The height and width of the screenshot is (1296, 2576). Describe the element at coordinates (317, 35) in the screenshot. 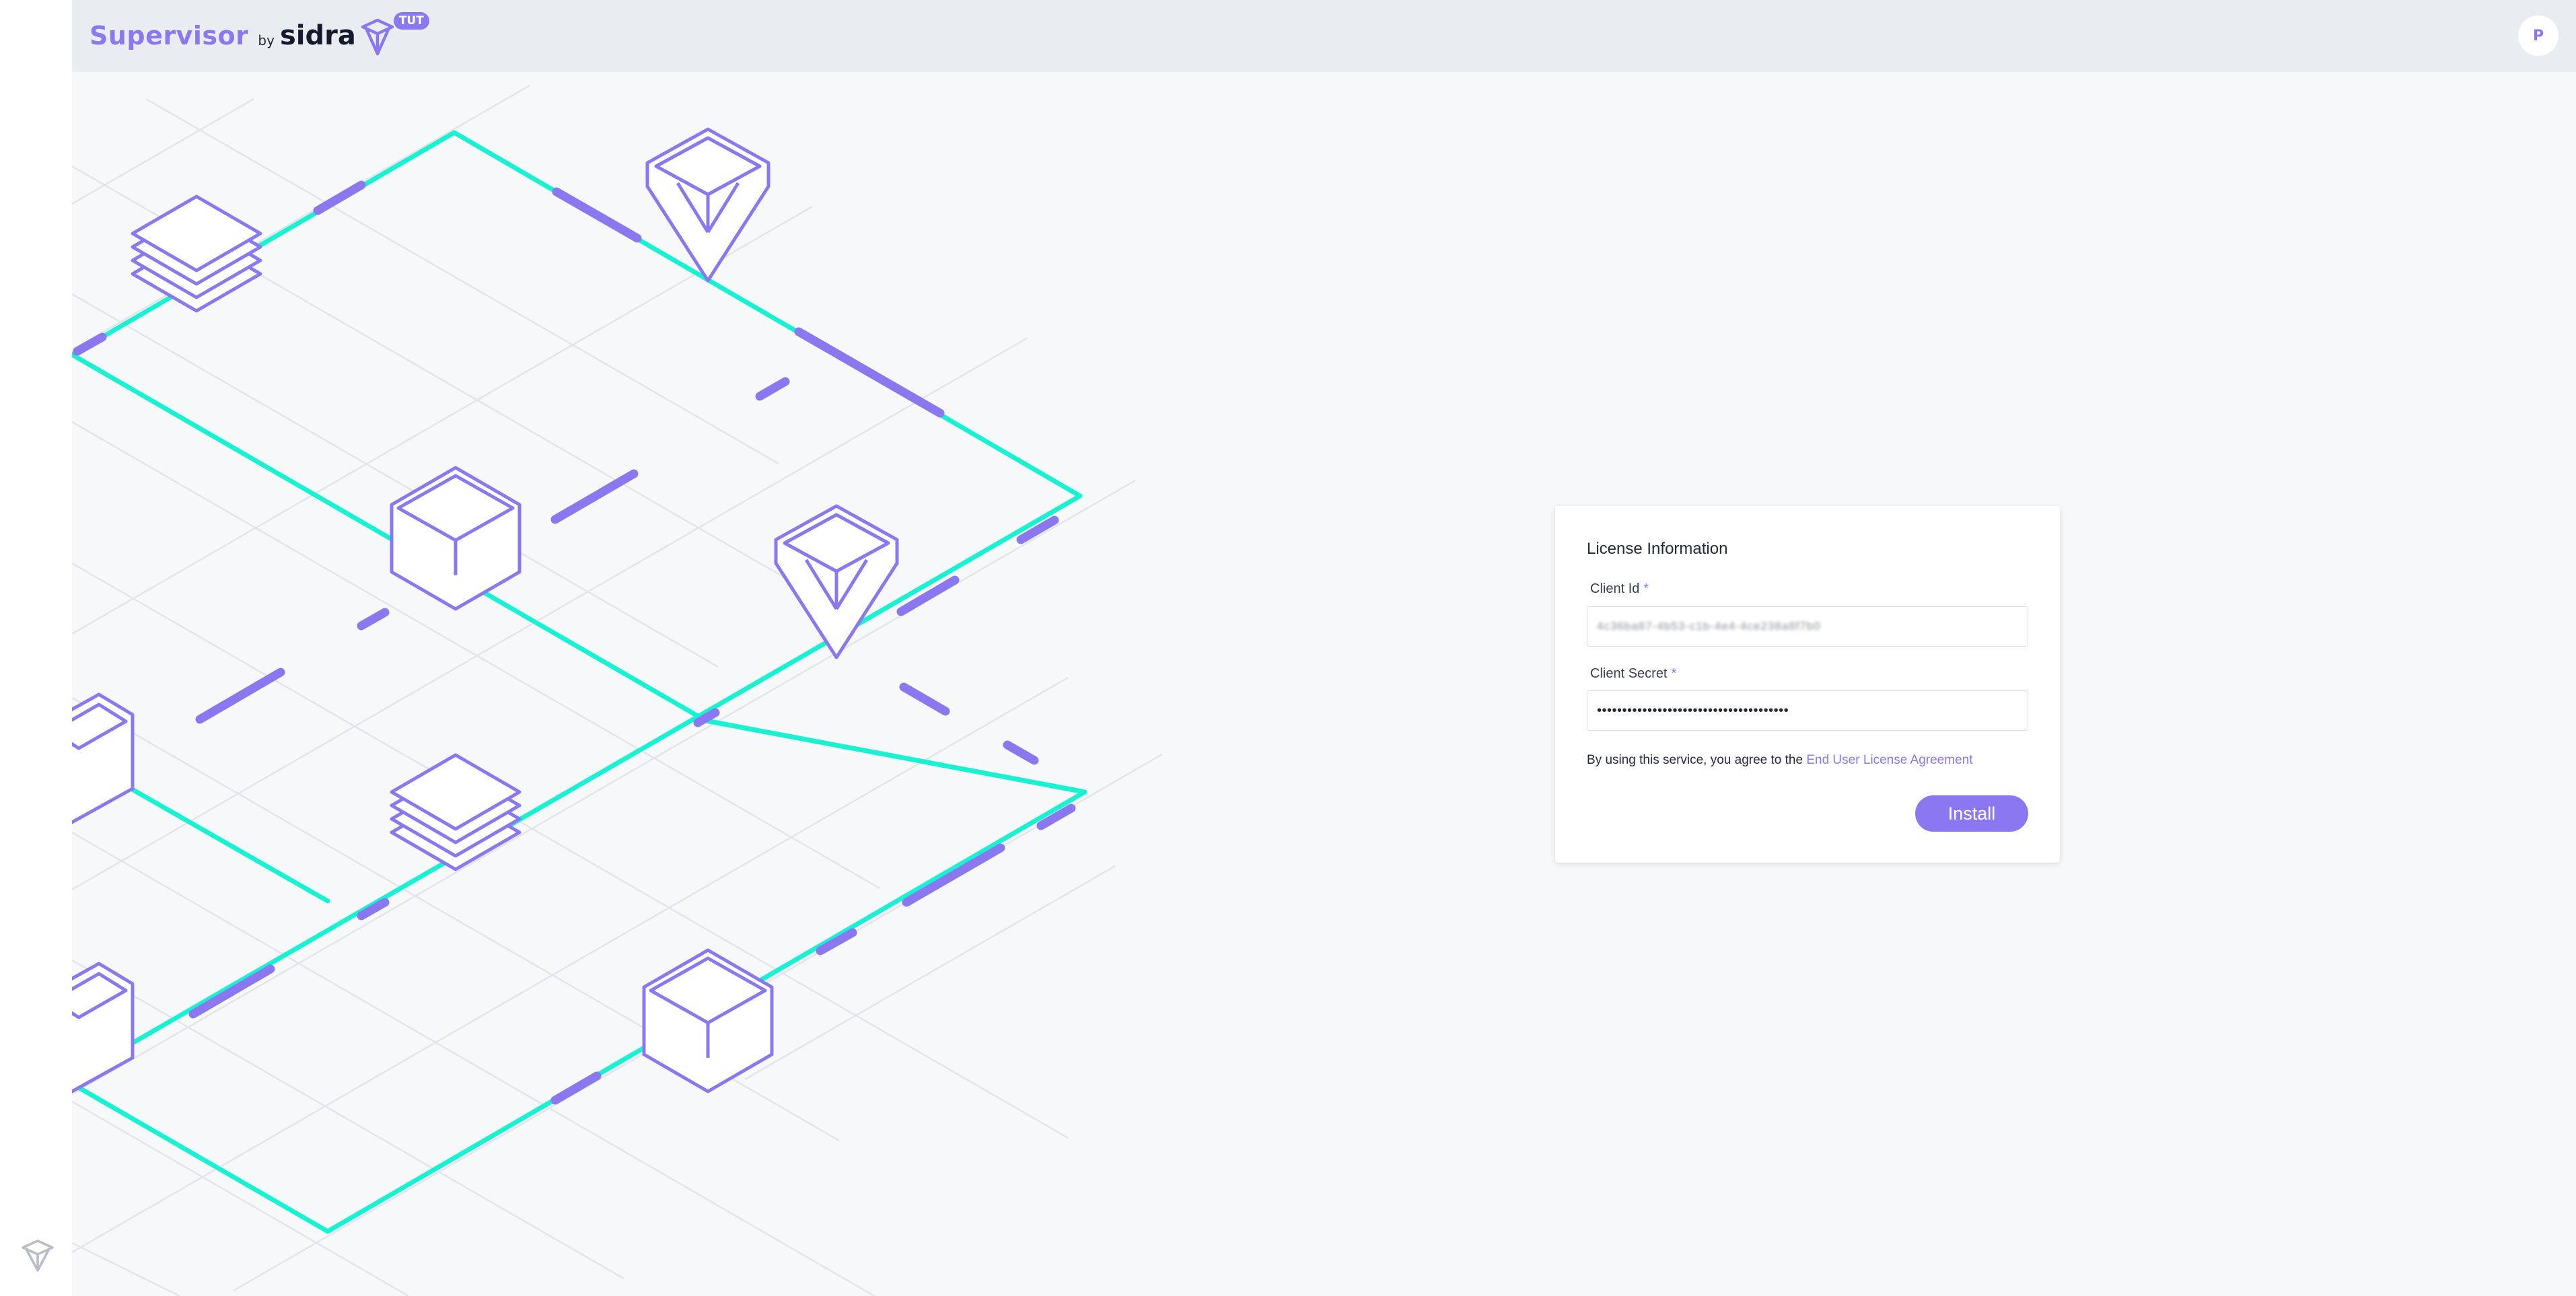

I see `brand-company-name: sidra` at that location.